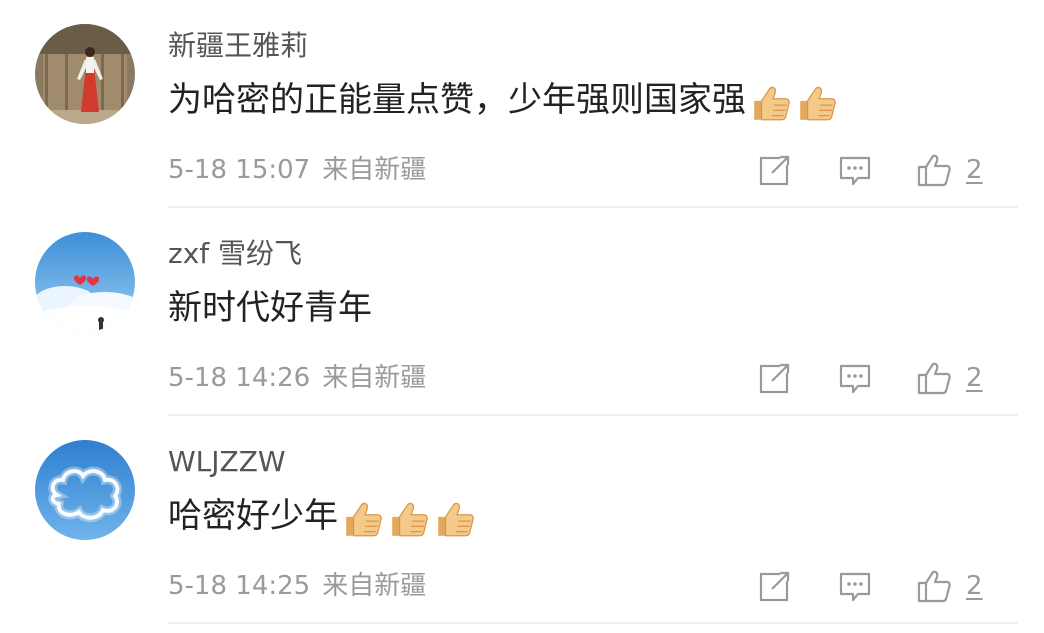  What do you see at coordinates (239, 170) in the screenshot?
I see `timestamp: 5-18 15:07` at bounding box center [239, 170].